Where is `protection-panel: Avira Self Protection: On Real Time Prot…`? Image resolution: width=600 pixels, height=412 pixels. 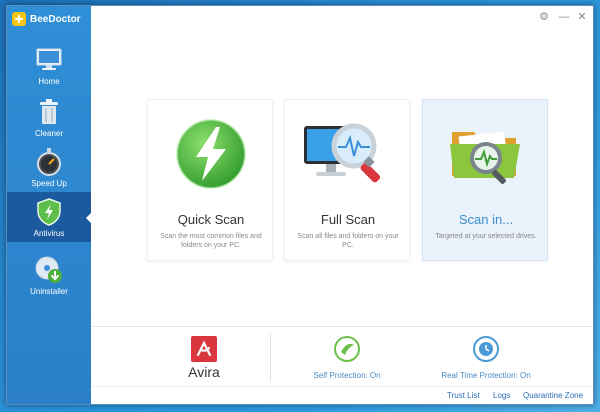
protection-panel: Avira Self Protection: On Real Time Prot… is located at coordinates (342, 356).